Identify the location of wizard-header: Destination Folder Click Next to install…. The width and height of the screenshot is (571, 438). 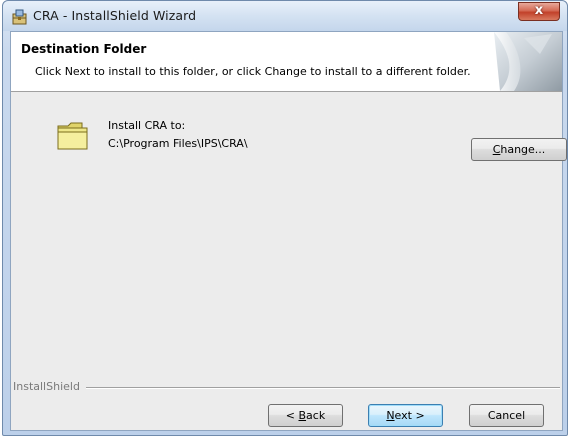
(286, 62).